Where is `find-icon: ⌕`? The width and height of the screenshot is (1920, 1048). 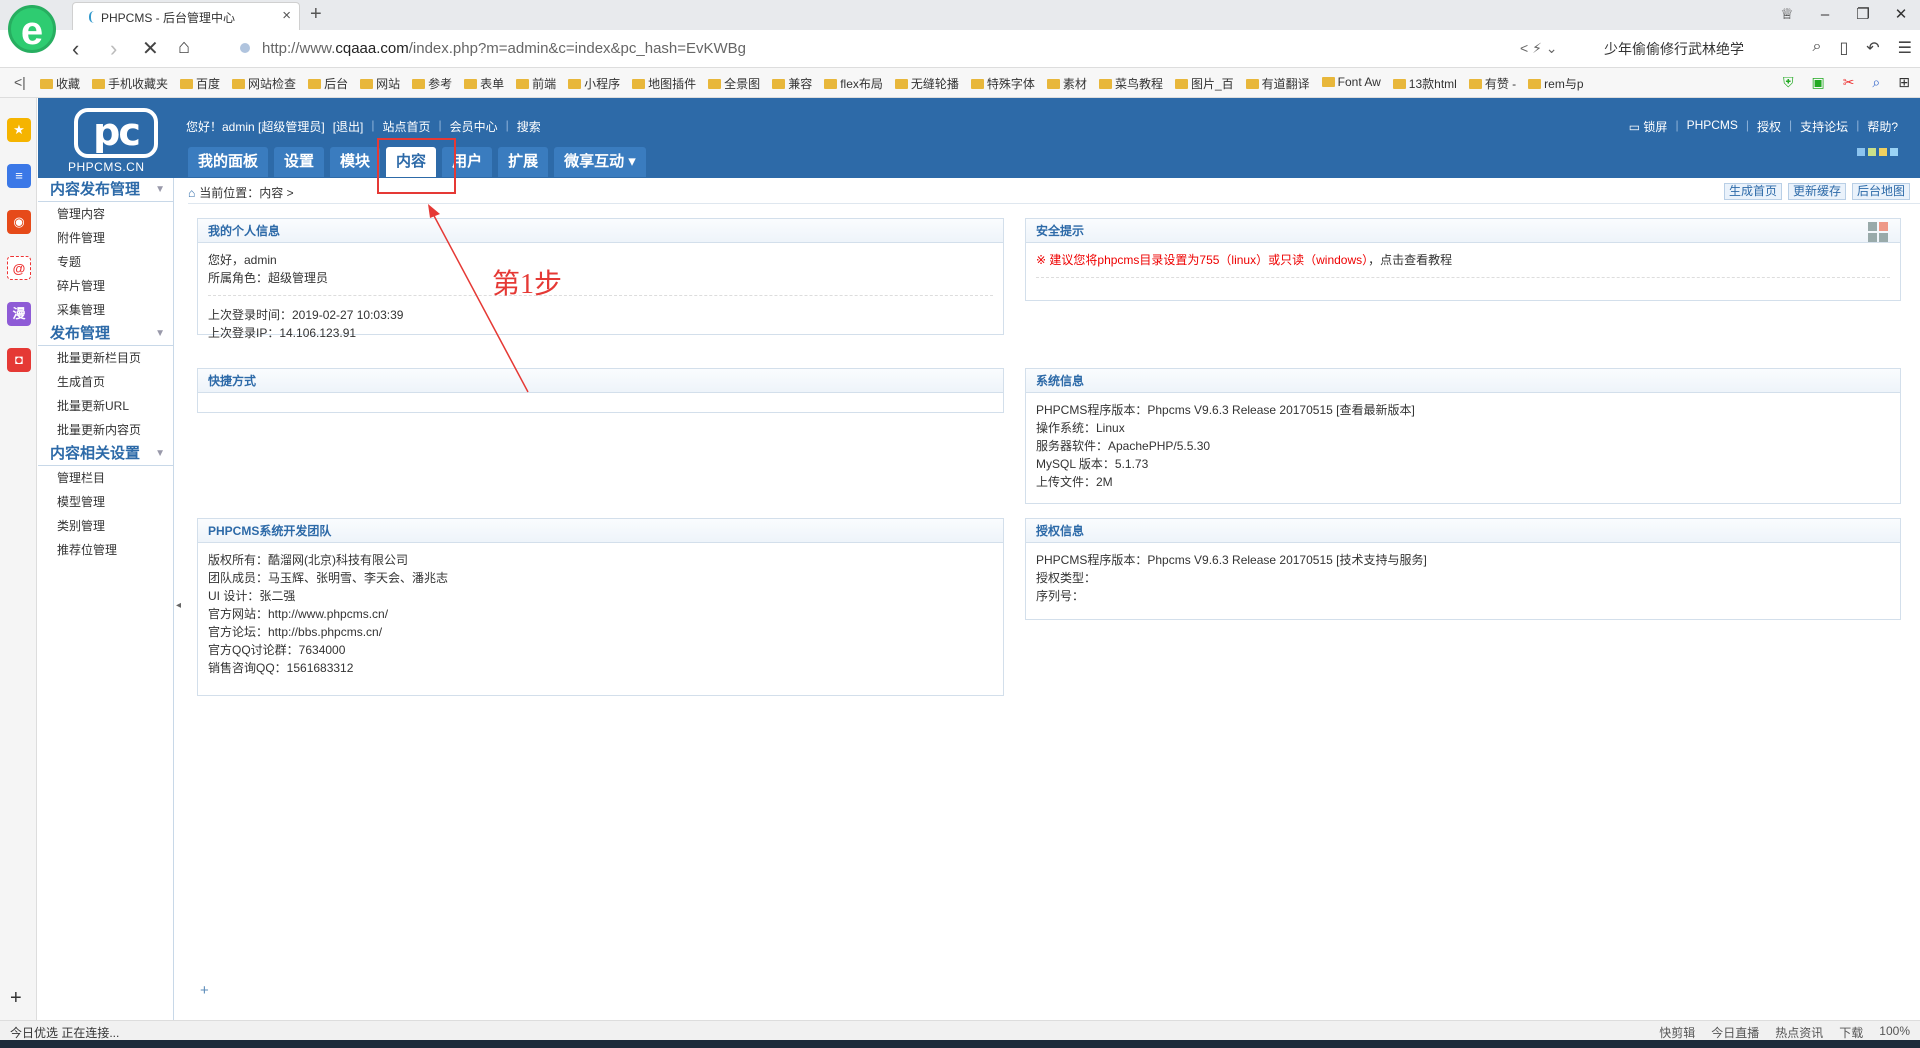
find-icon: ⌕ is located at coordinates (1876, 82).